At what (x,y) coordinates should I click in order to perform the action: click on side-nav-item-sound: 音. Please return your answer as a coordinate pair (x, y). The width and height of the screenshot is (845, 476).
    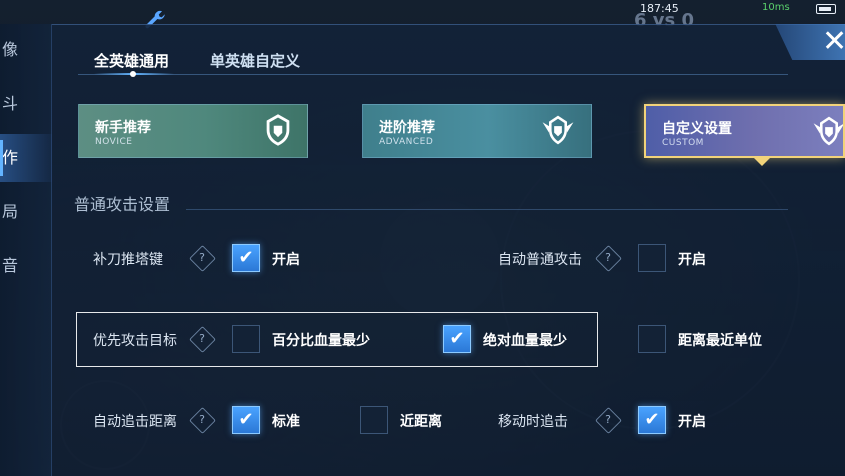
    Looking at the image, I should click on (26, 266).